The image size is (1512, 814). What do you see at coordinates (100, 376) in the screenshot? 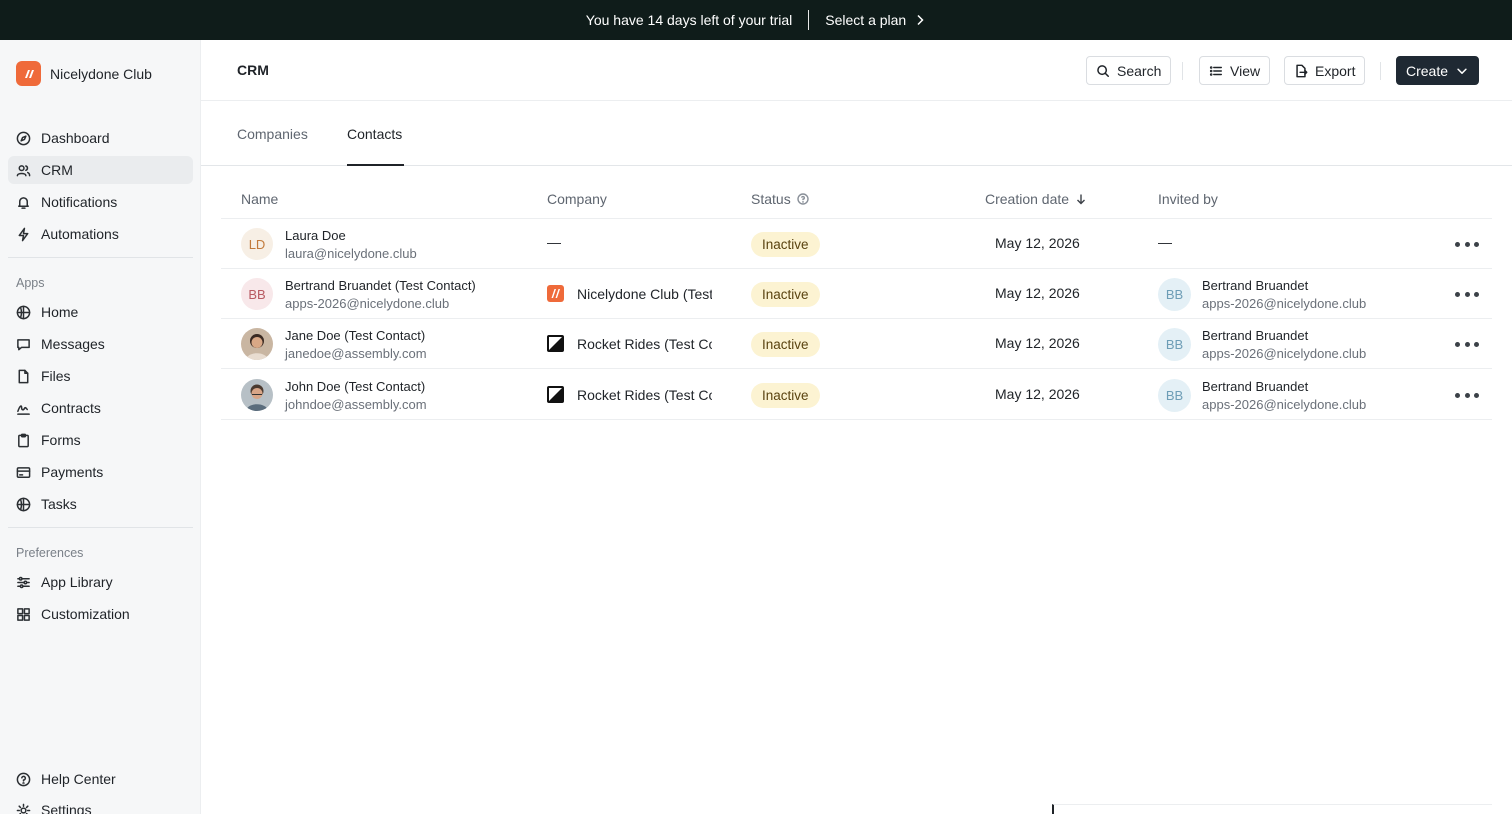
I see `sidebar-item-files: Files` at bounding box center [100, 376].